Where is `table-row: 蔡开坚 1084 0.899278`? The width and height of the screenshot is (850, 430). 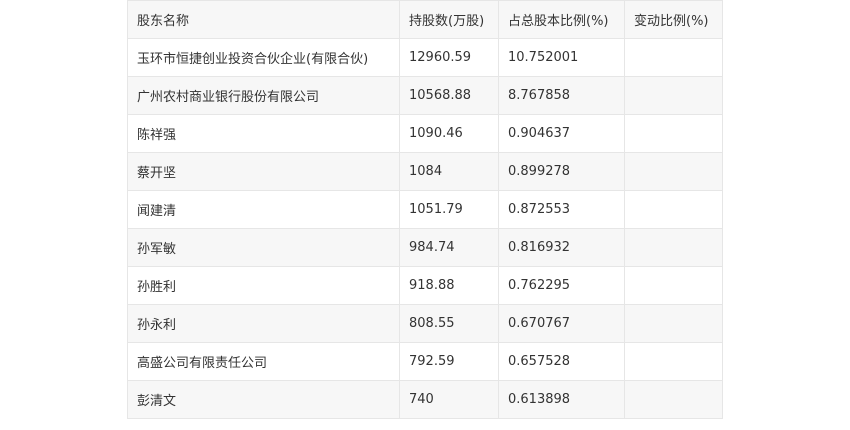 table-row: 蔡开坚 1084 0.899278 is located at coordinates (425, 171).